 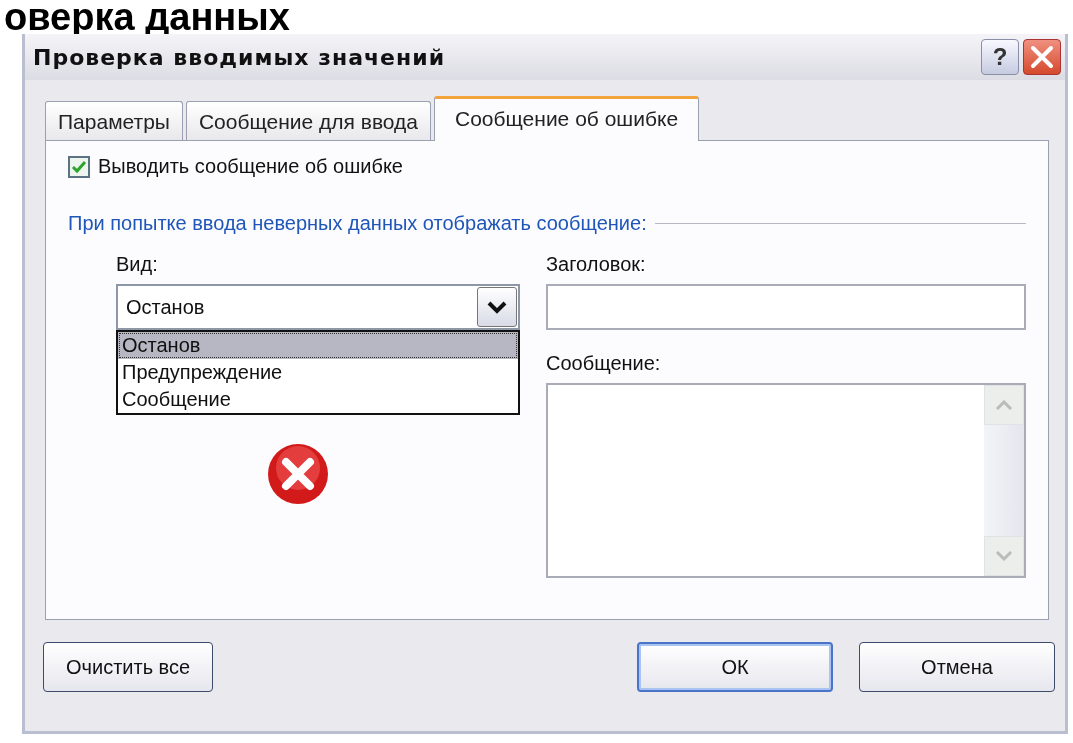 What do you see at coordinates (147, 17) in the screenshot?
I see `slide-title: оверка данных` at bounding box center [147, 17].